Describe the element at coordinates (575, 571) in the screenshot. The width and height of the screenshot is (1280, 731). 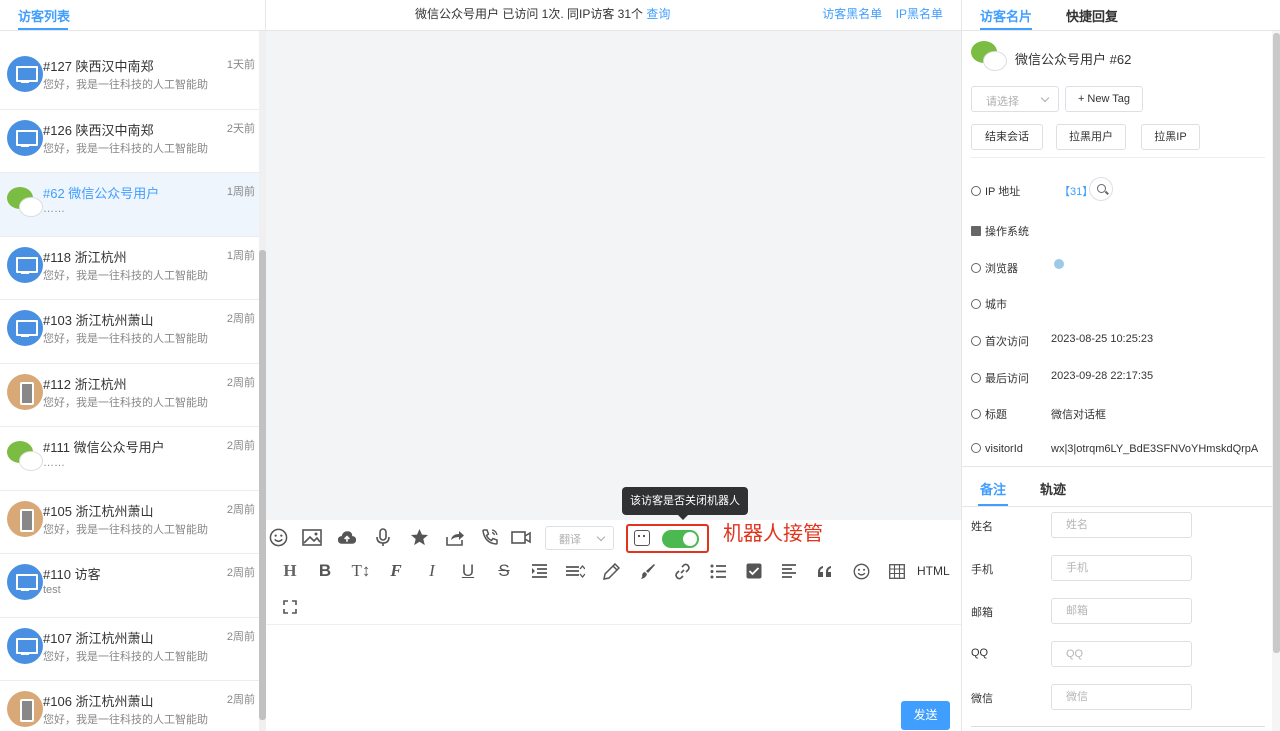
I see `line-height-icon` at that location.